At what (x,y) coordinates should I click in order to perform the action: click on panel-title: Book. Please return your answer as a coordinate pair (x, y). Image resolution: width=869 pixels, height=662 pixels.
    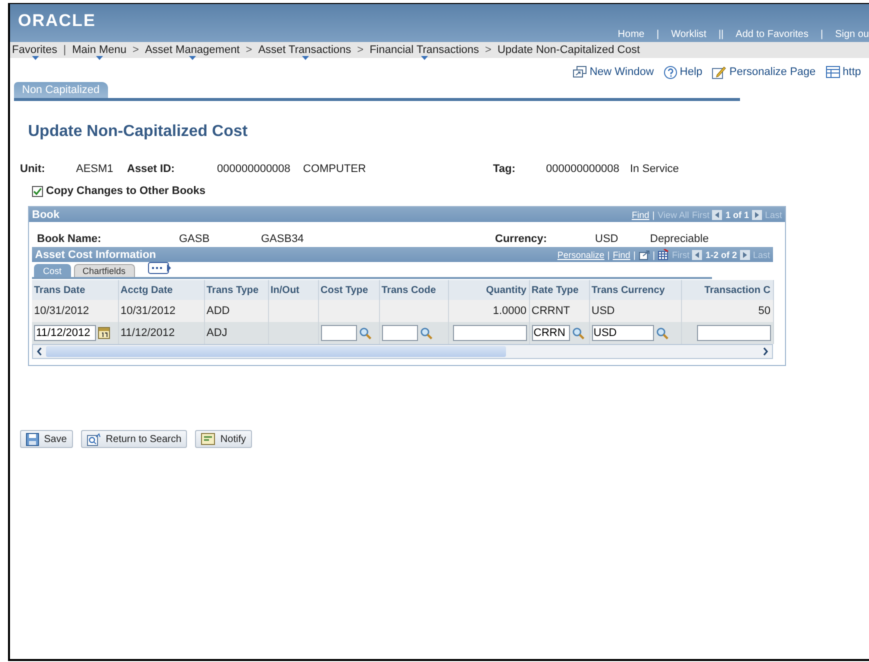
    Looking at the image, I should click on (46, 214).